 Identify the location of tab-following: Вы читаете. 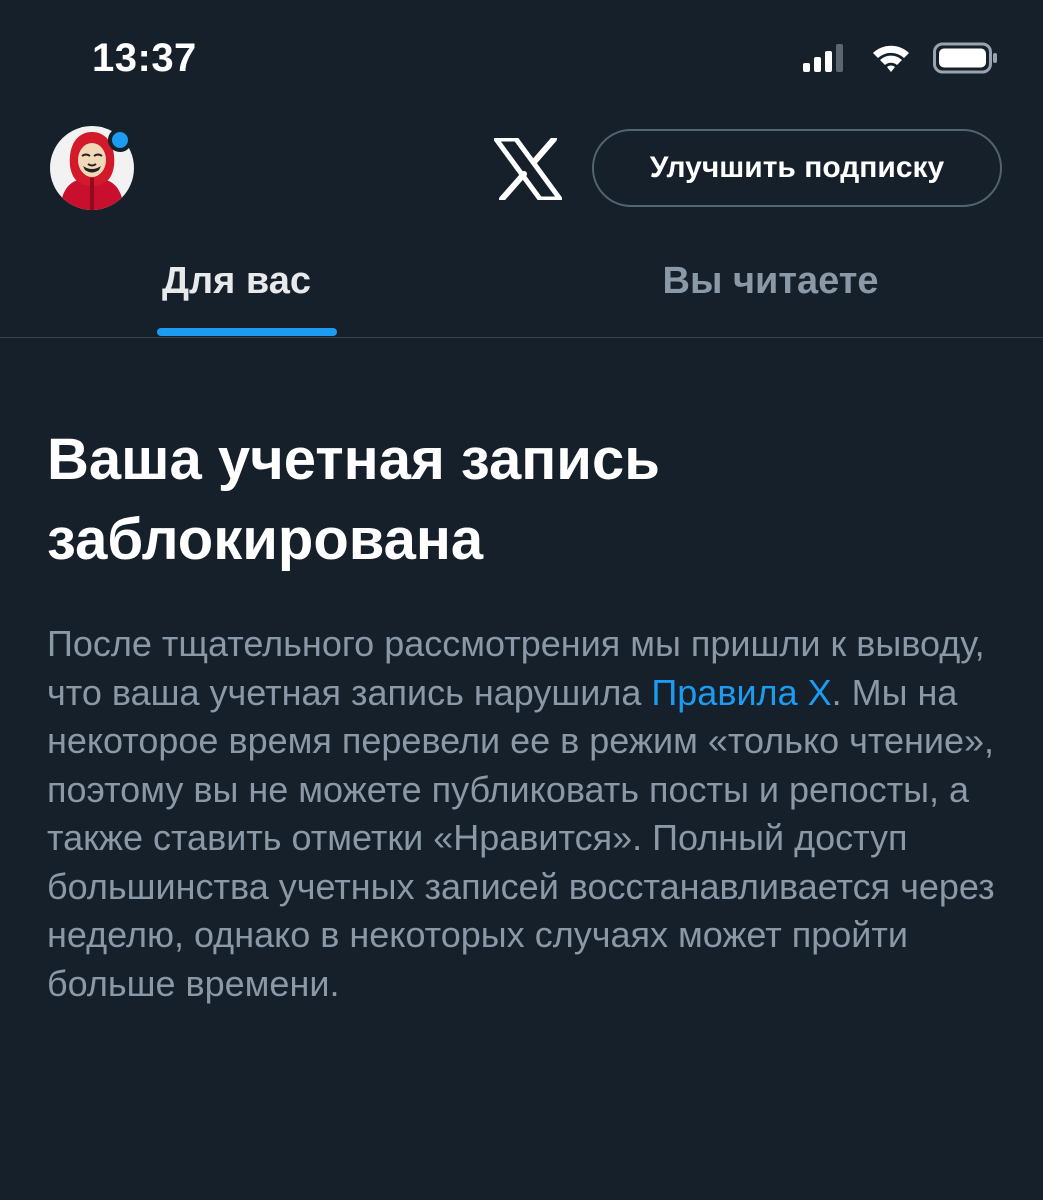
(781, 288).